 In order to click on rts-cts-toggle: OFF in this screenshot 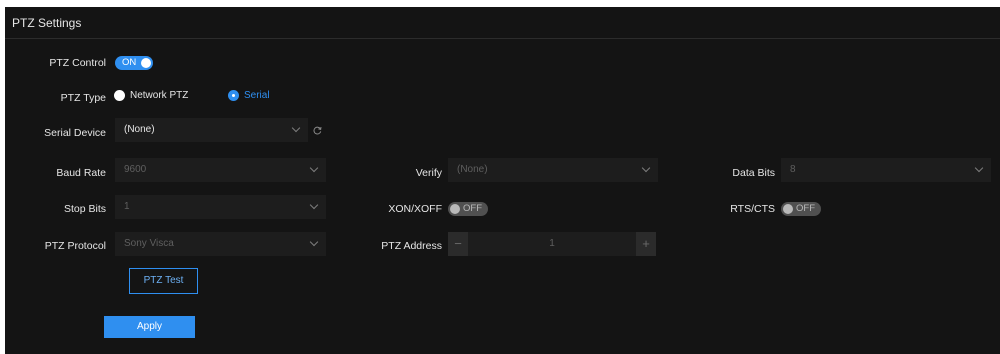, I will do `click(801, 209)`.